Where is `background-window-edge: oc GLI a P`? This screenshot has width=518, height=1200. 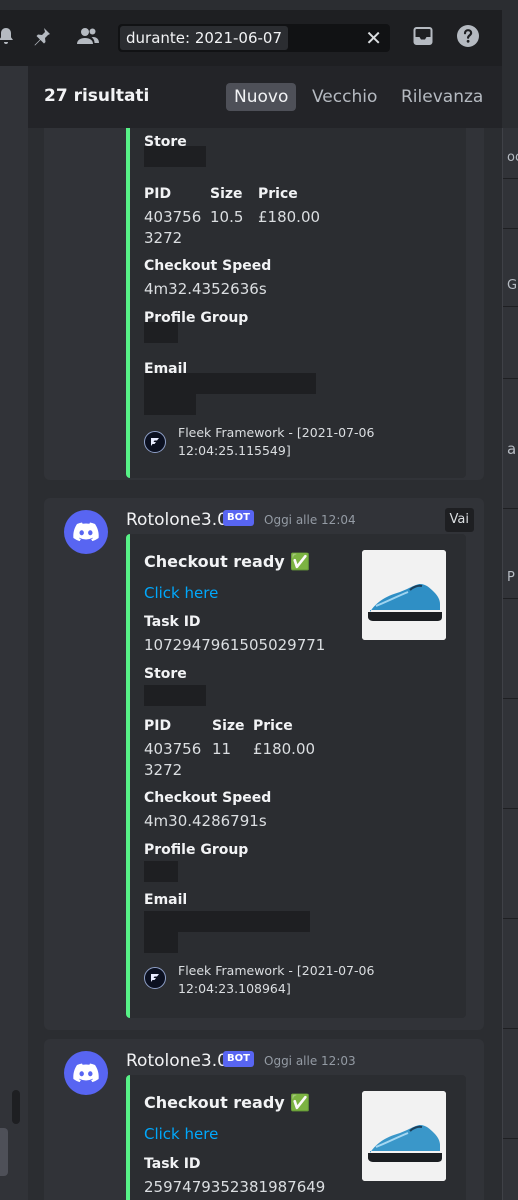 background-window-edge: oc GLI a P is located at coordinates (510, 664).